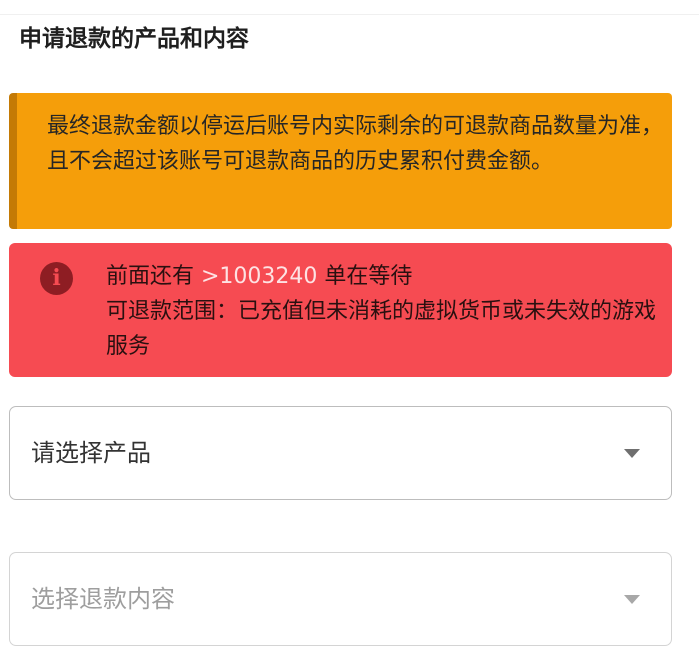  I want to click on refund-scope-text: 可退款范围：已充值但未消耗的虚拟货币或未失效的游戏服务, so click(381, 329).